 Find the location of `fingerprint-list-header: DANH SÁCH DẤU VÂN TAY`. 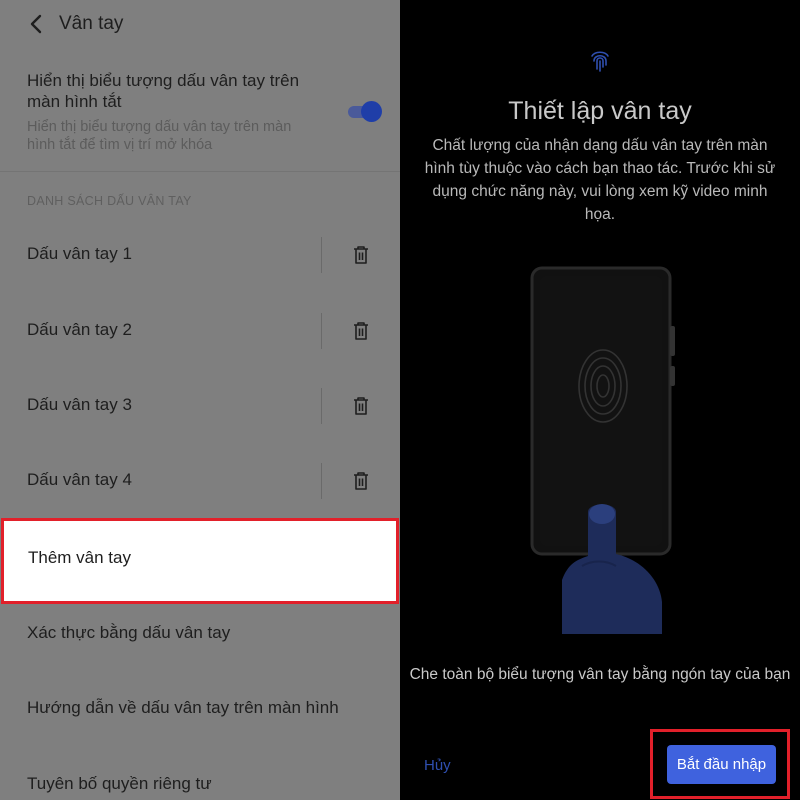

fingerprint-list-header: DANH SÁCH DẤU VÂN TAY is located at coordinates (109, 201).